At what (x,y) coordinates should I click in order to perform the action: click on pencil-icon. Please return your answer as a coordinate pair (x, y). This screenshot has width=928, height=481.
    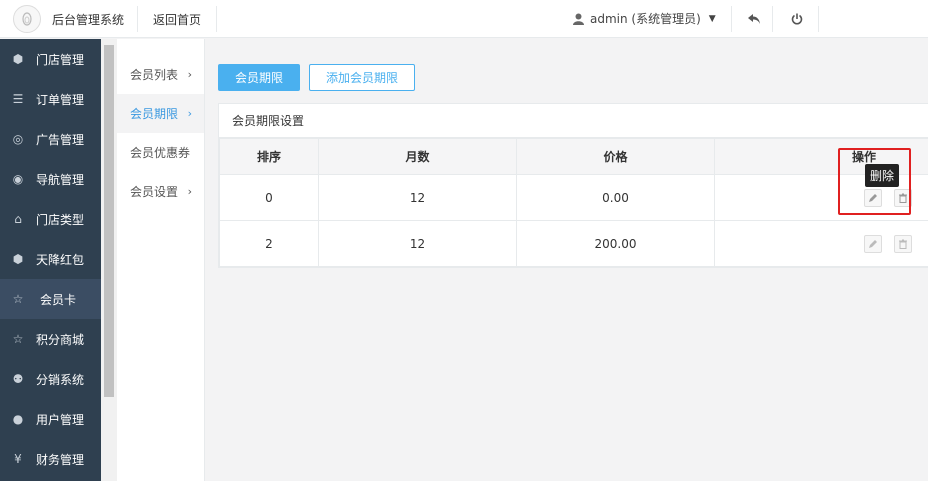
    Looking at the image, I should click on (872, 243).